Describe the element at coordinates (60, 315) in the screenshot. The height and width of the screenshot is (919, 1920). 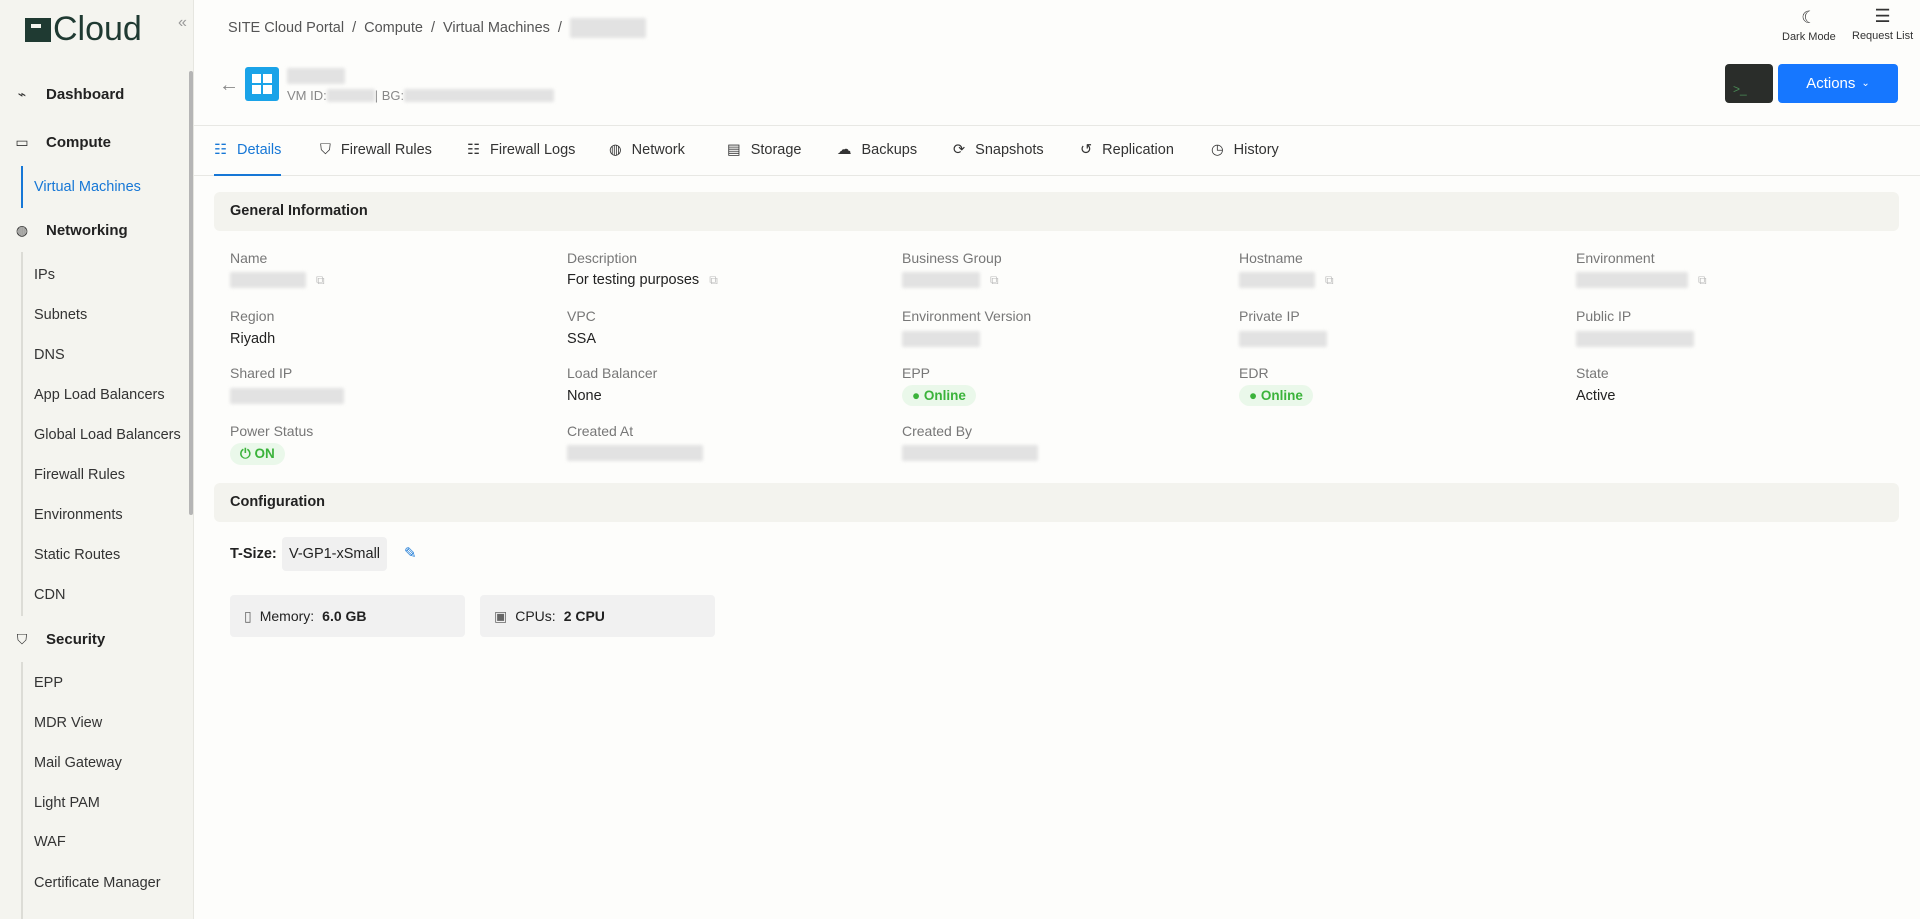
I see `sidebar-item-subnets: Subnets` at that location.